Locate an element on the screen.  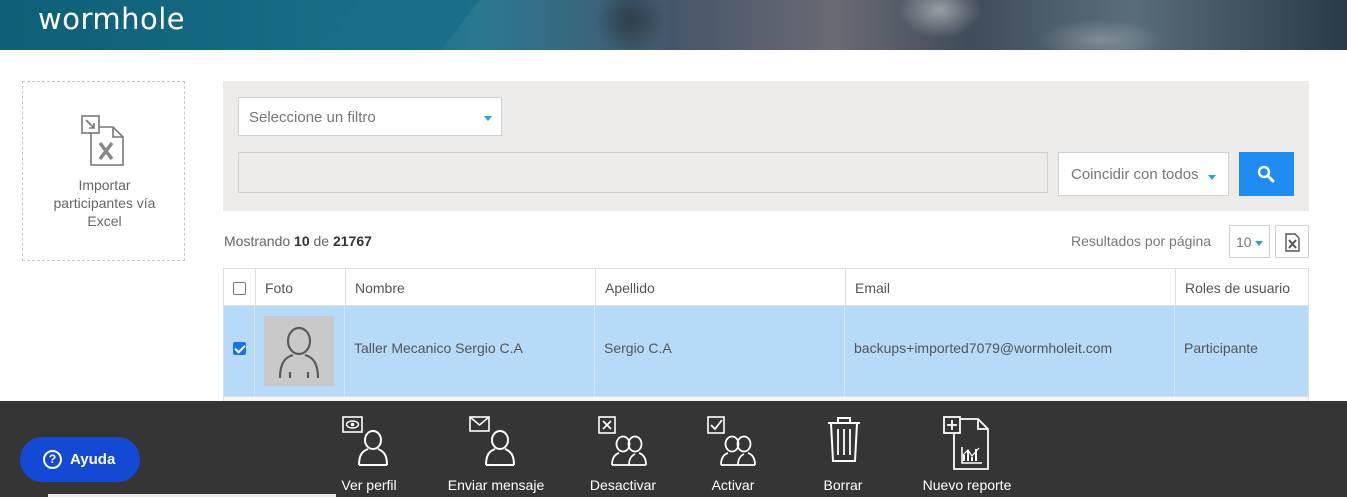
avatar is located at coordinates (299, 351).